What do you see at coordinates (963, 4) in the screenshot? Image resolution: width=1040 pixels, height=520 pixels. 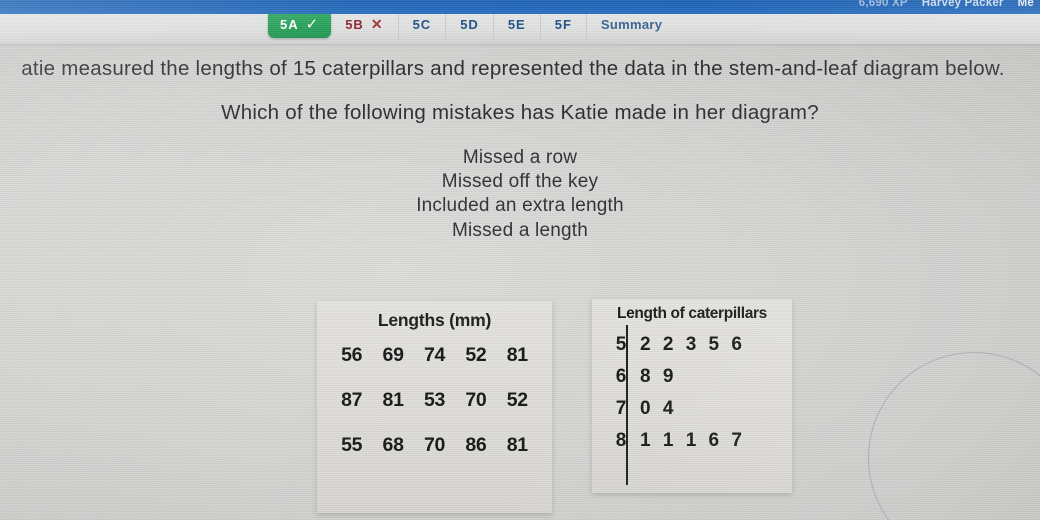 I see `user-name: Harvey Packer` at bounding box center [963, 4].